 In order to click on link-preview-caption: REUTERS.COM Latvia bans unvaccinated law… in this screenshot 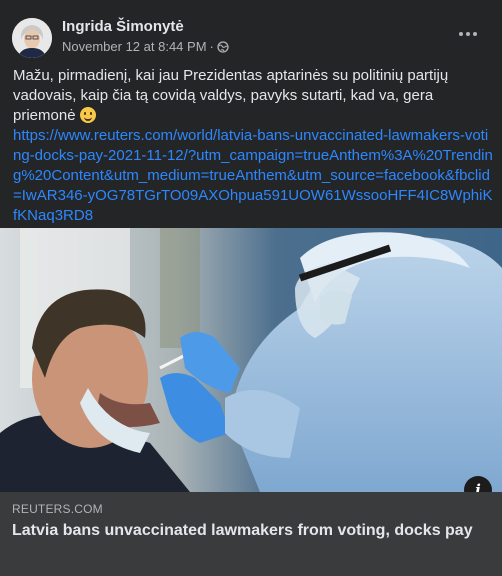, I will do `click(251, 534)`.